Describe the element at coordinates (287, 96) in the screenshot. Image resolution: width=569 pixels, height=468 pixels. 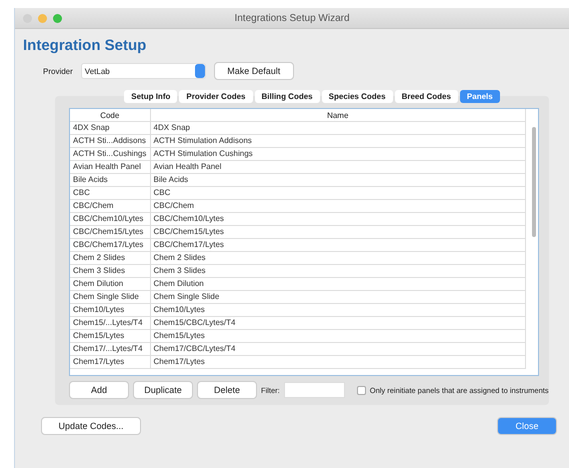
I see `tab: Billing Codes` at that location.